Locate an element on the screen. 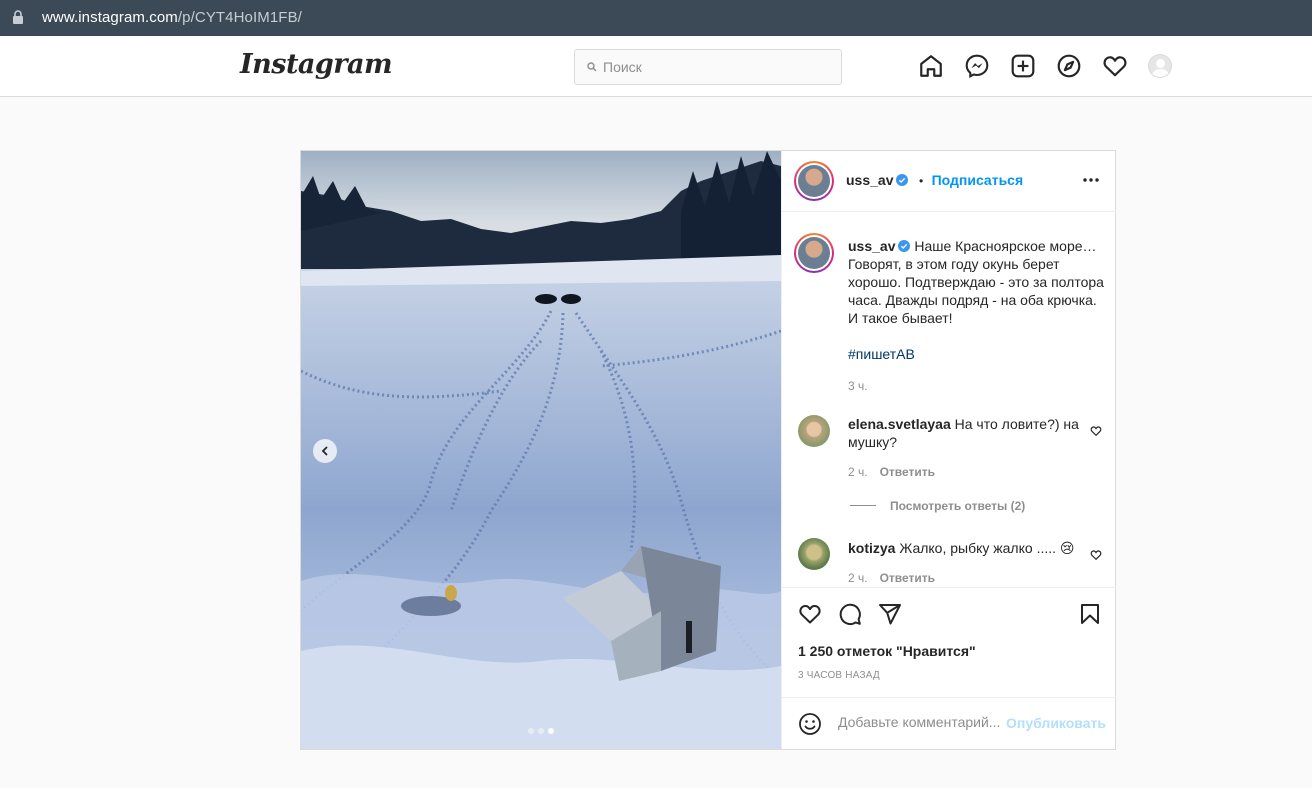 The width and height of the screenshot is (1312, 788). publish-button: Опубликовать is located at coordinates (1056, 723).